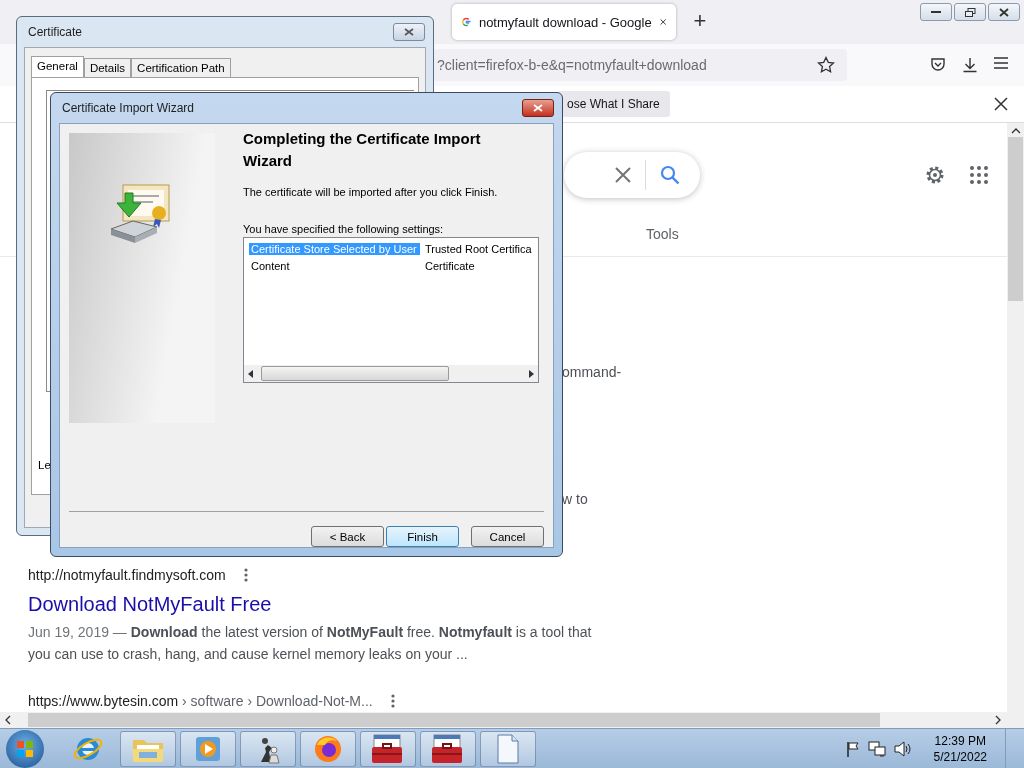  I want to click on browser-tab: notmyfault download - Google, so click(564, 22).